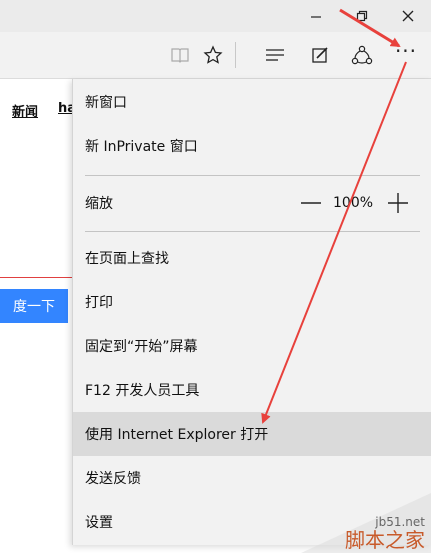 Image resolution: width=431 pixels, height=553 pixels. What do you see at coordinates (406, 51) in the screenshot?
I see `more-icon: ···` at bounding box center [406, 51].